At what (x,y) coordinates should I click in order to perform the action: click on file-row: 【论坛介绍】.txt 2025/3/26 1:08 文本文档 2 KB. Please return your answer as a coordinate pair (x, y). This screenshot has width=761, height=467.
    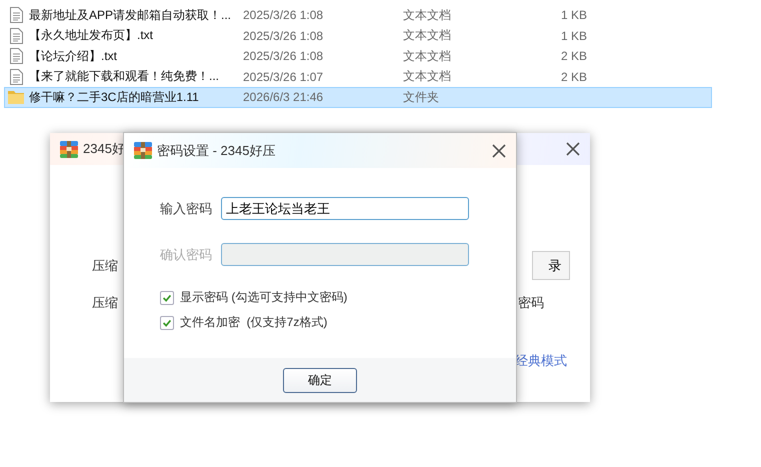
    Looking at the image, I should click on (358, 56).